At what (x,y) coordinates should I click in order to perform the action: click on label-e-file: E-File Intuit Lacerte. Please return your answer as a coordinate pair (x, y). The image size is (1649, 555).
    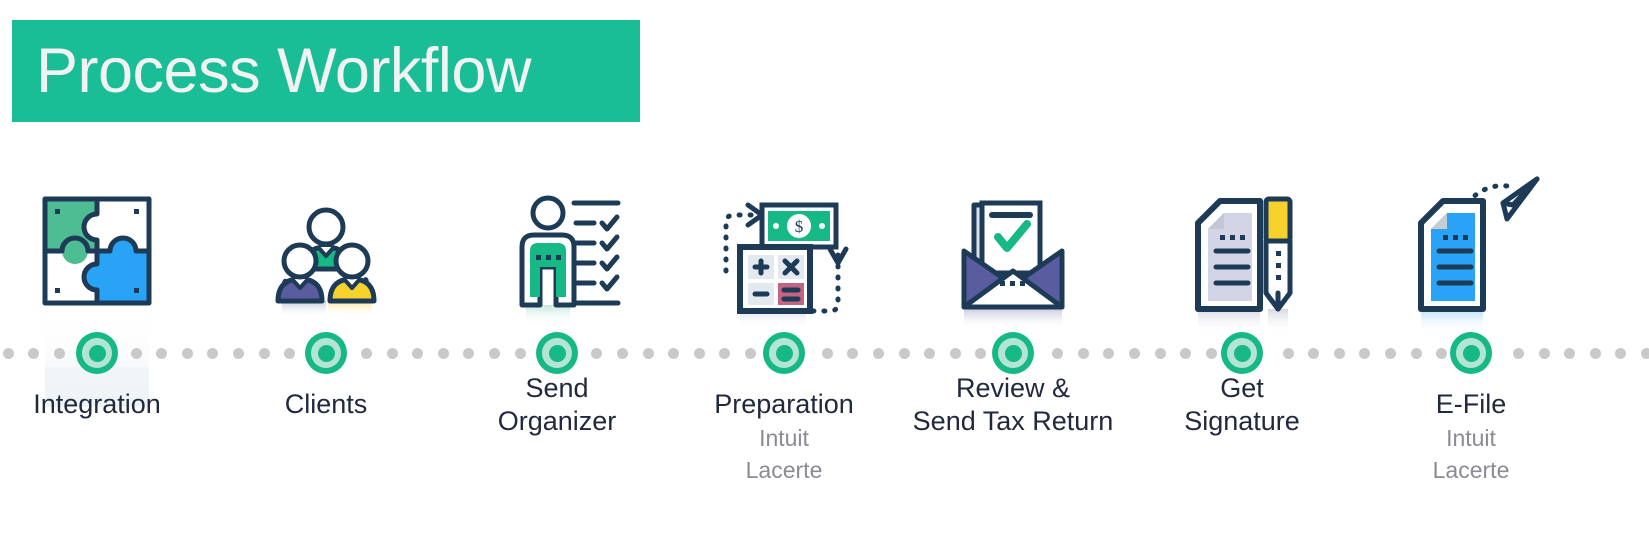
    Looking at the image, I should click on (1471, 436).